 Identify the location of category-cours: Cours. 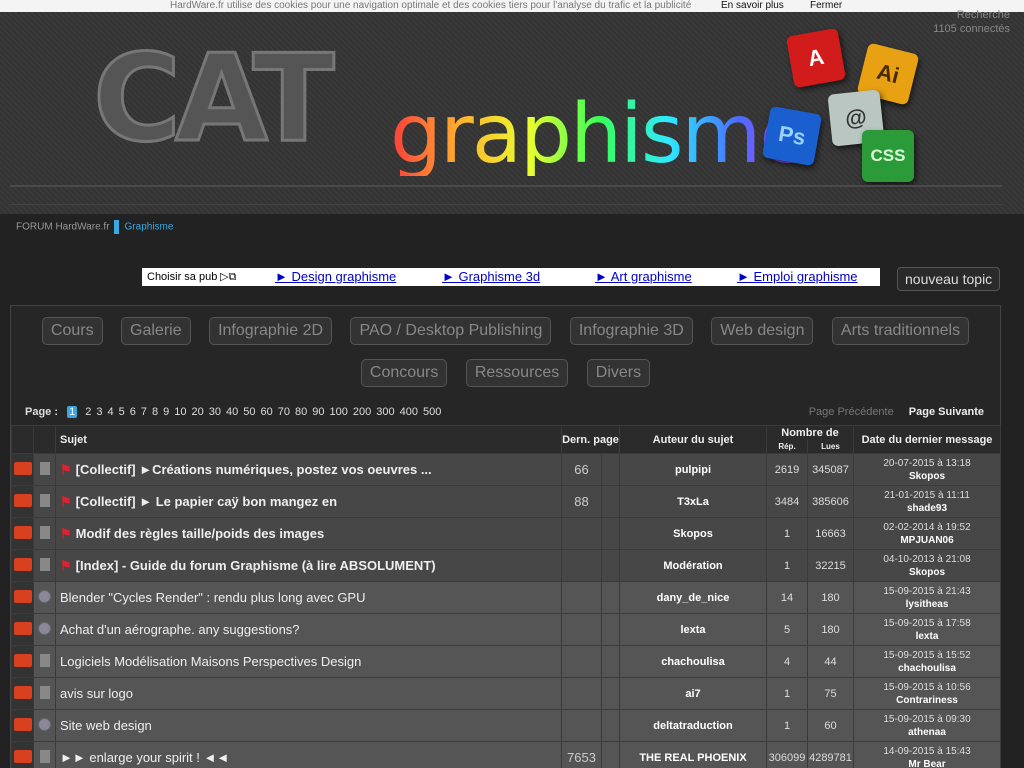
(72, 331).